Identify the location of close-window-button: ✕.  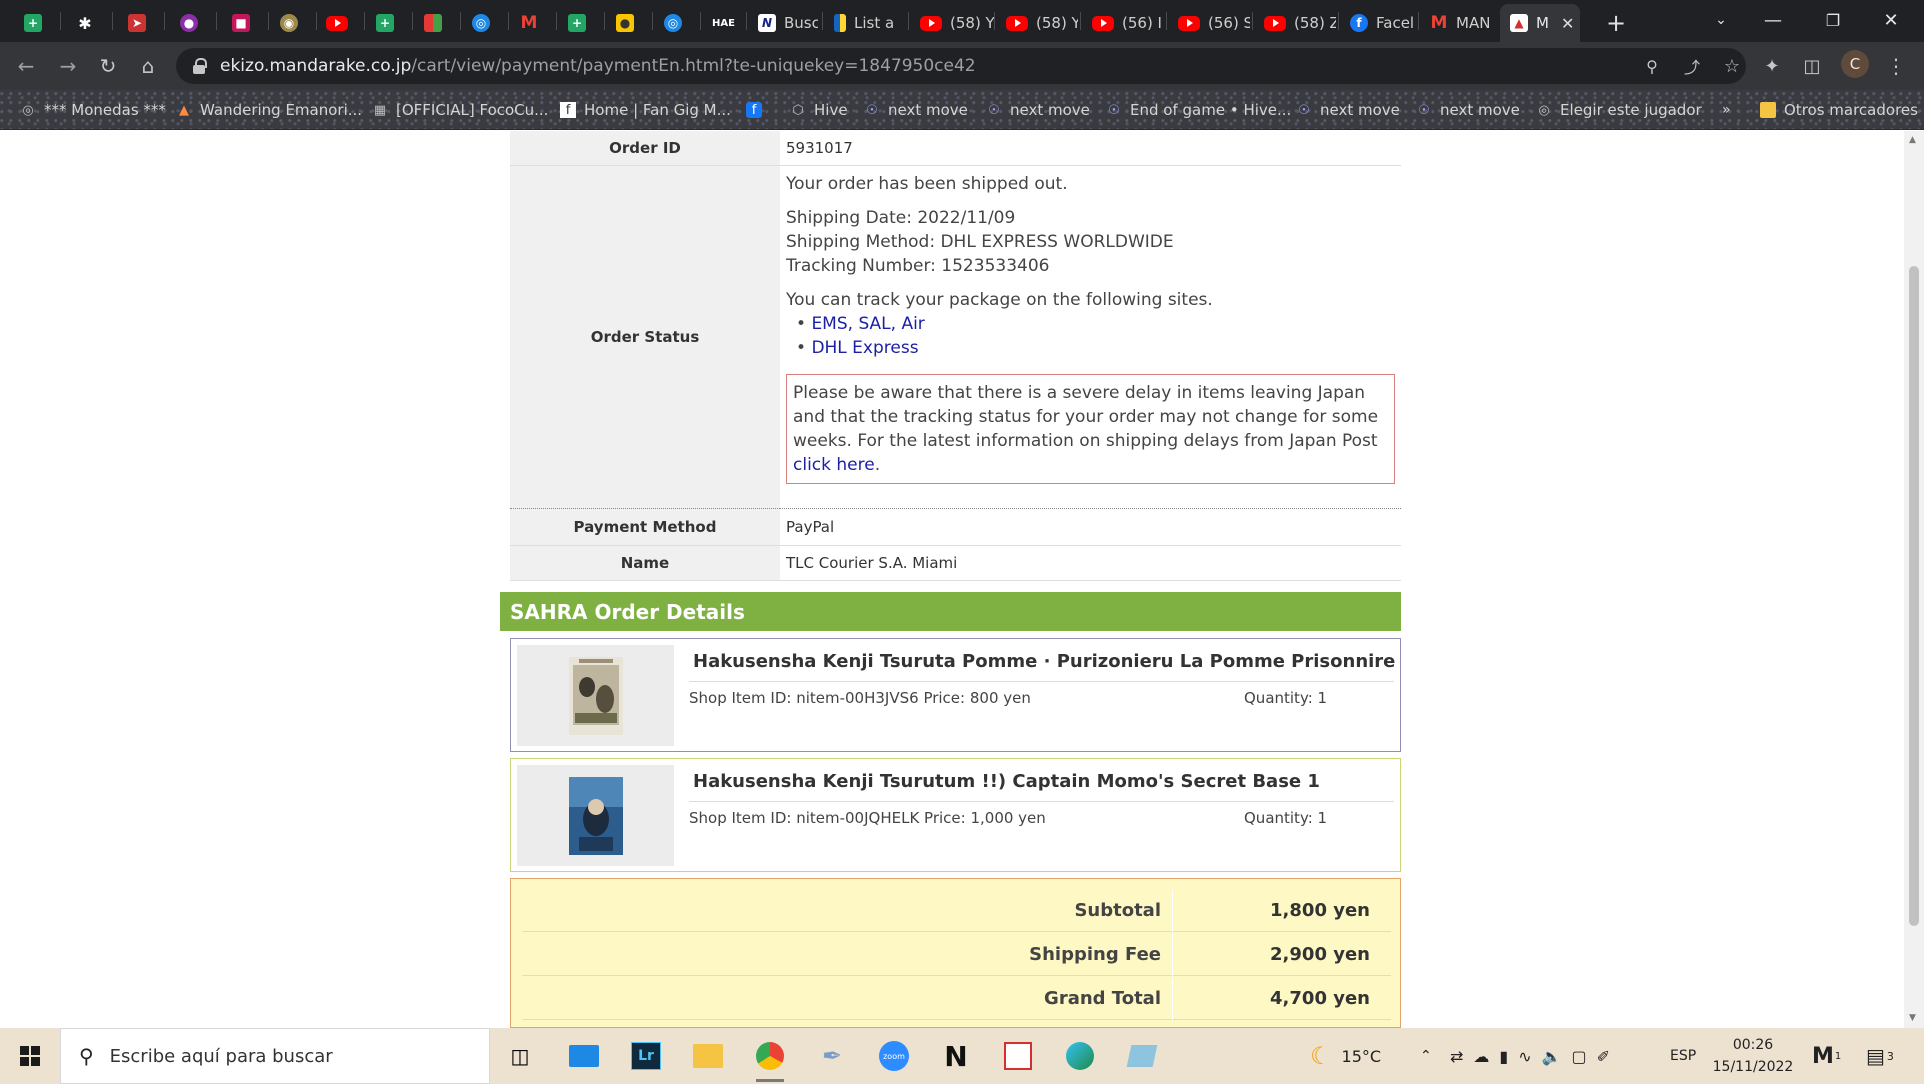
(1891, 20).